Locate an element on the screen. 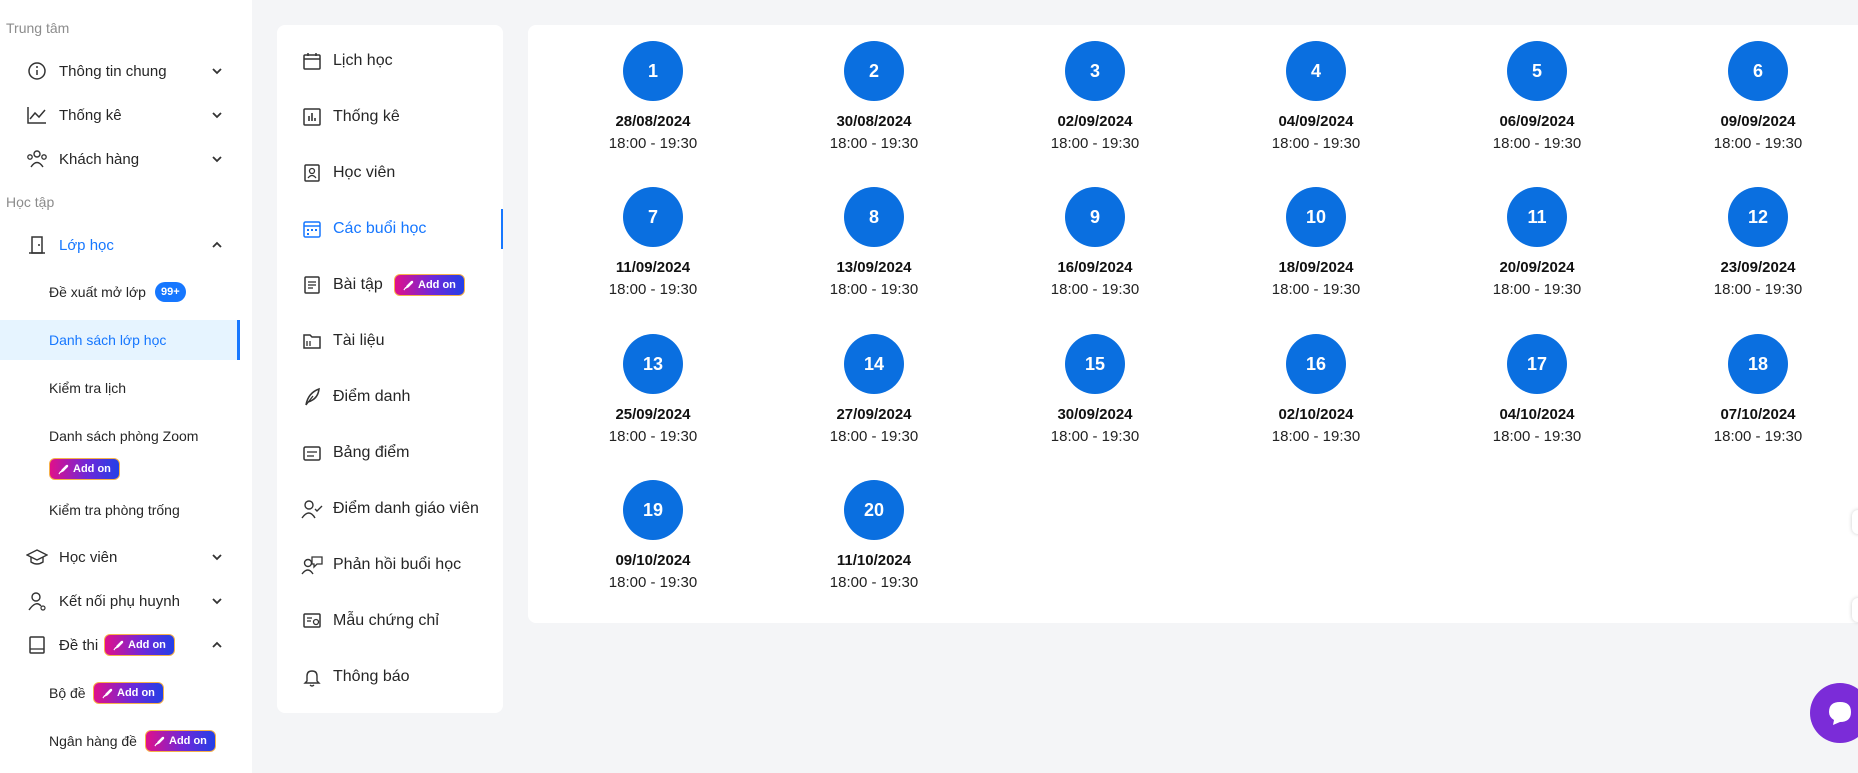 This screenshot has width=1858, height=773. session-card: 7 11/09/2024 18:00 - 19:30 is located at coordinates (653, 242).